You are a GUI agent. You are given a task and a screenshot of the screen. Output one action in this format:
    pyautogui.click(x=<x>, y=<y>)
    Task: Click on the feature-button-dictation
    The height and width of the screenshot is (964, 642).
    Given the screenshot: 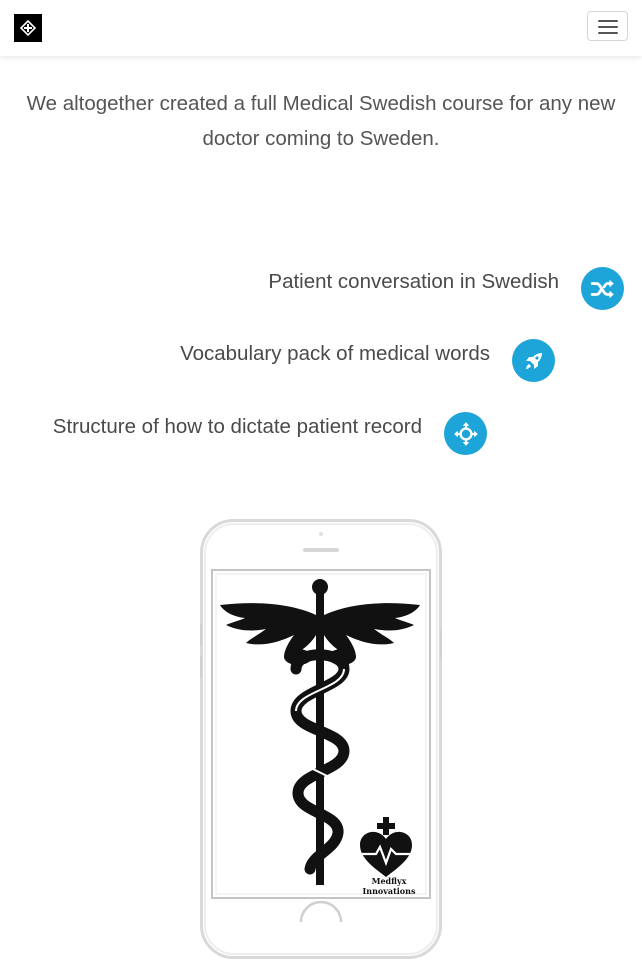 What is the action you would take?
    pyautogui.click(x=465, y=433)
    